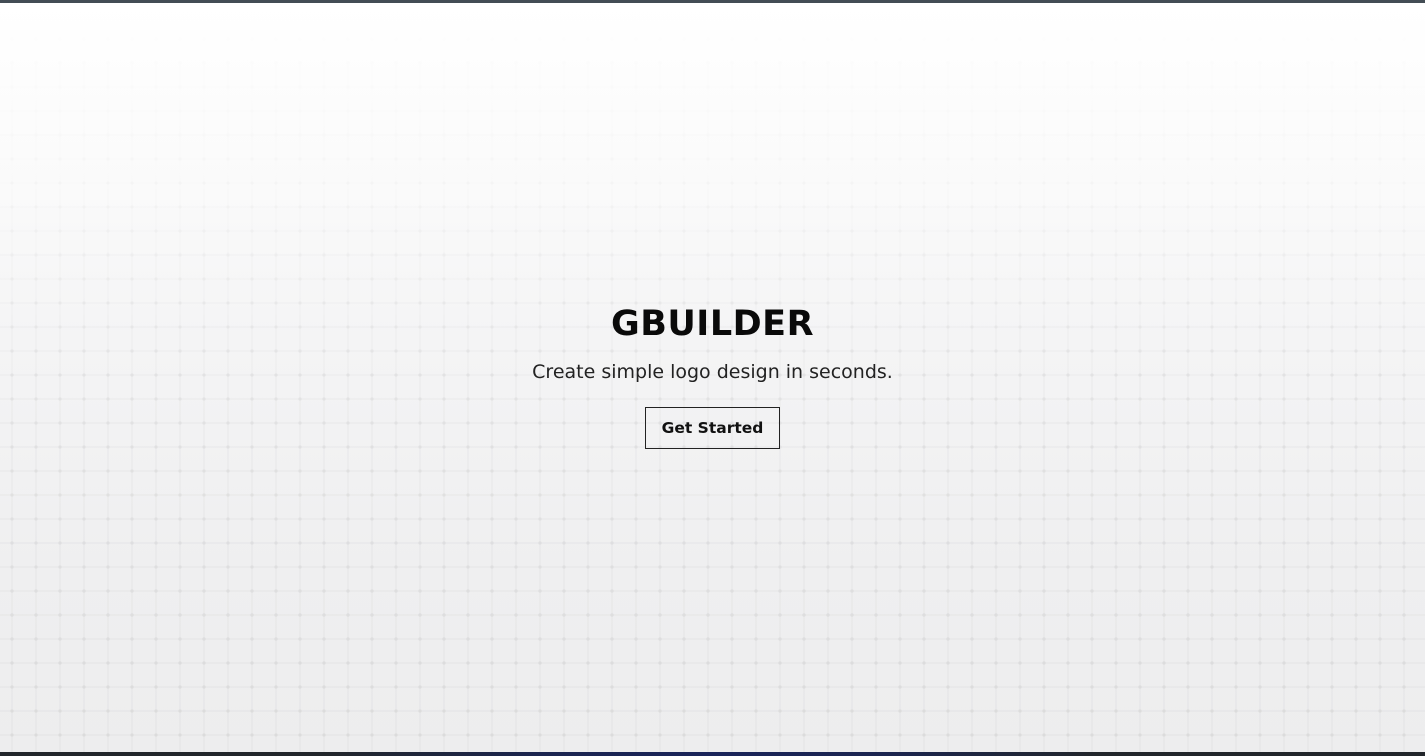 The width and height of the screenshot is (1425, 756). I want to click on get-started-button: Get Started, so click(712, 428).